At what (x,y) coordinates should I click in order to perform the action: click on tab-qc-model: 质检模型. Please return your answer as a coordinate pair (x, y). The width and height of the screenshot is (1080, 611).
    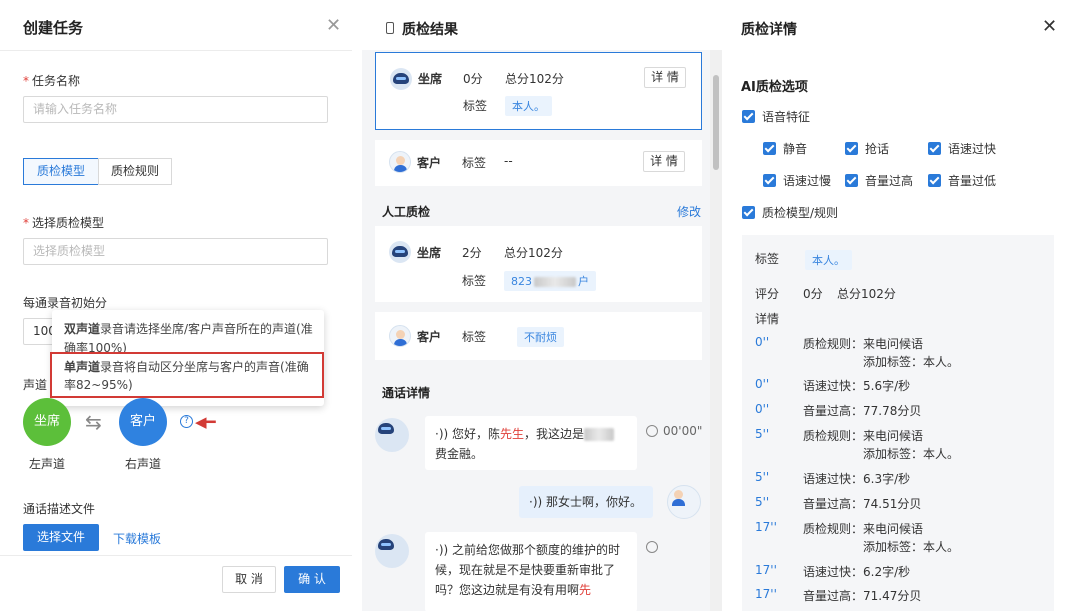
    Looking at the image, I should click on (61, 171).